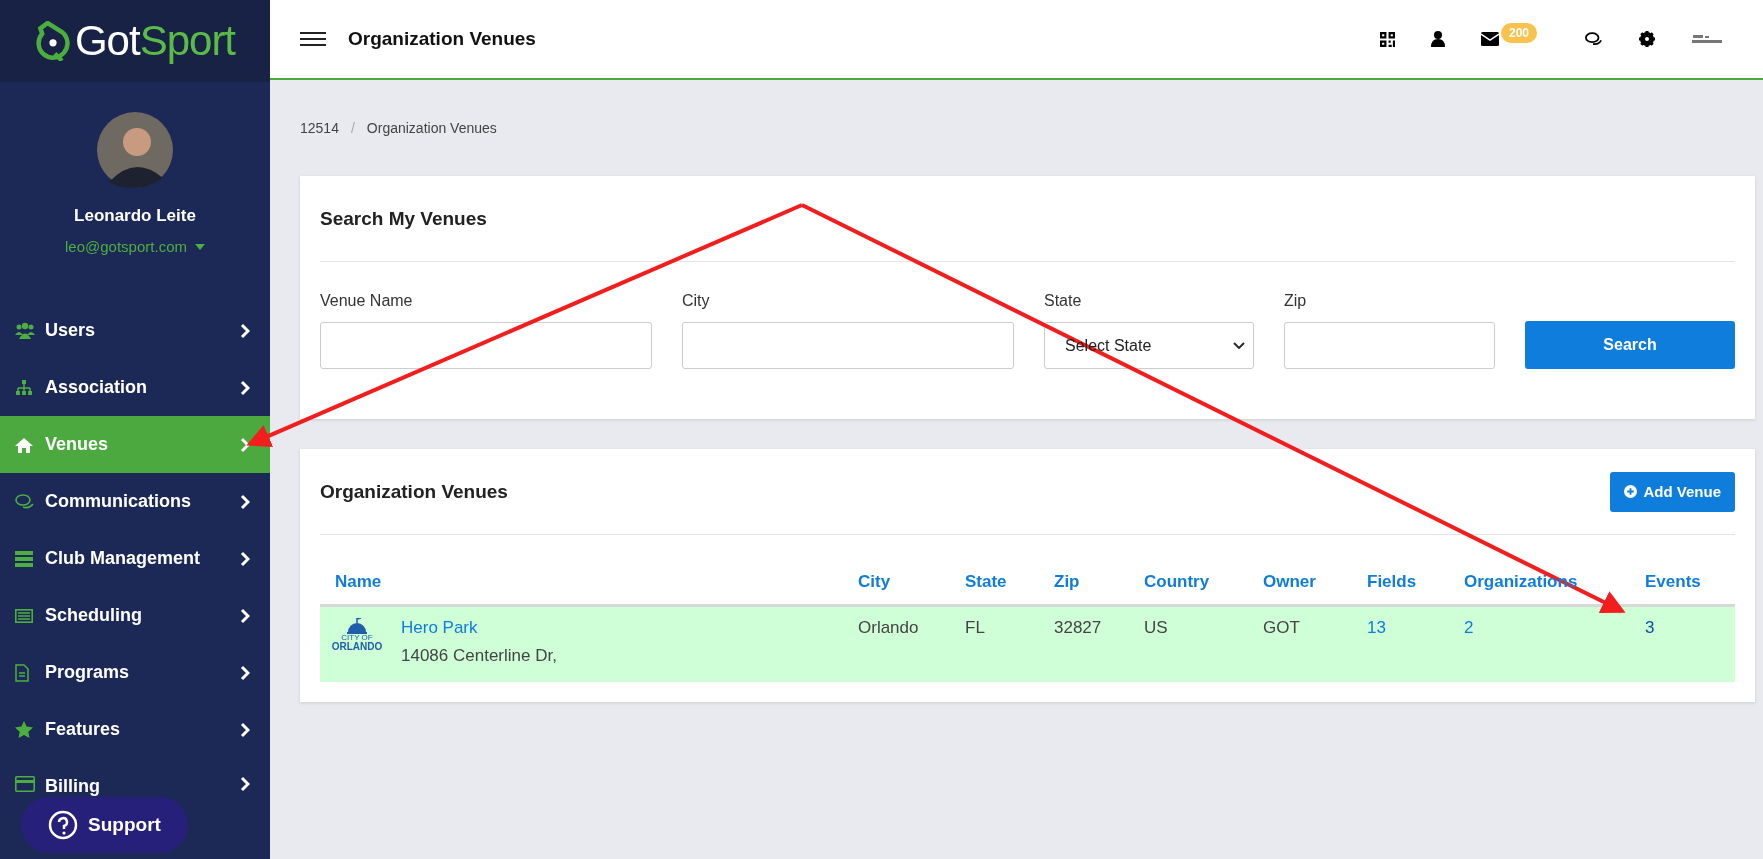  What do you see at coordinates (135, 615) in the screenshot?
I see `sidebar-item: Scheduling` at bounding box center [135, 615].